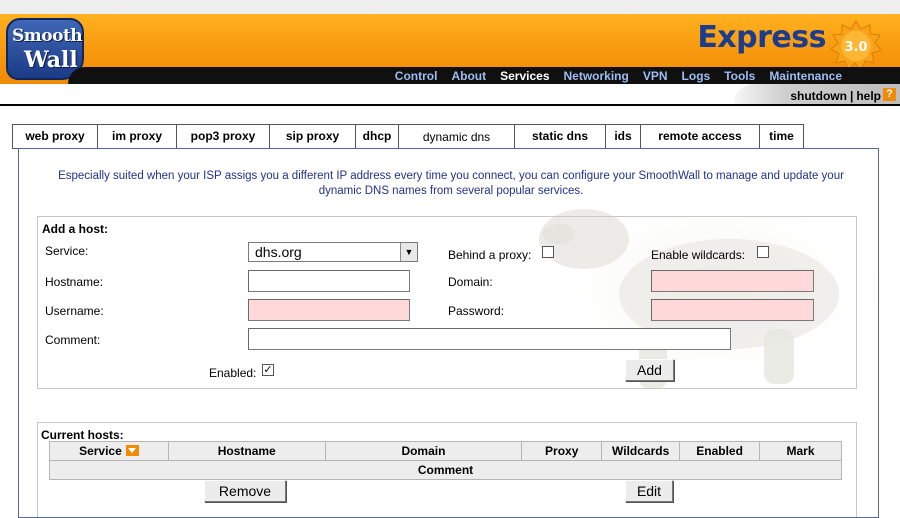 The height and width of the screenshot is (518, 900). What do you see at coordinates (423, 451) in the screenshot?
I see `col-domain: Domain` at bounding box center [423, 451].